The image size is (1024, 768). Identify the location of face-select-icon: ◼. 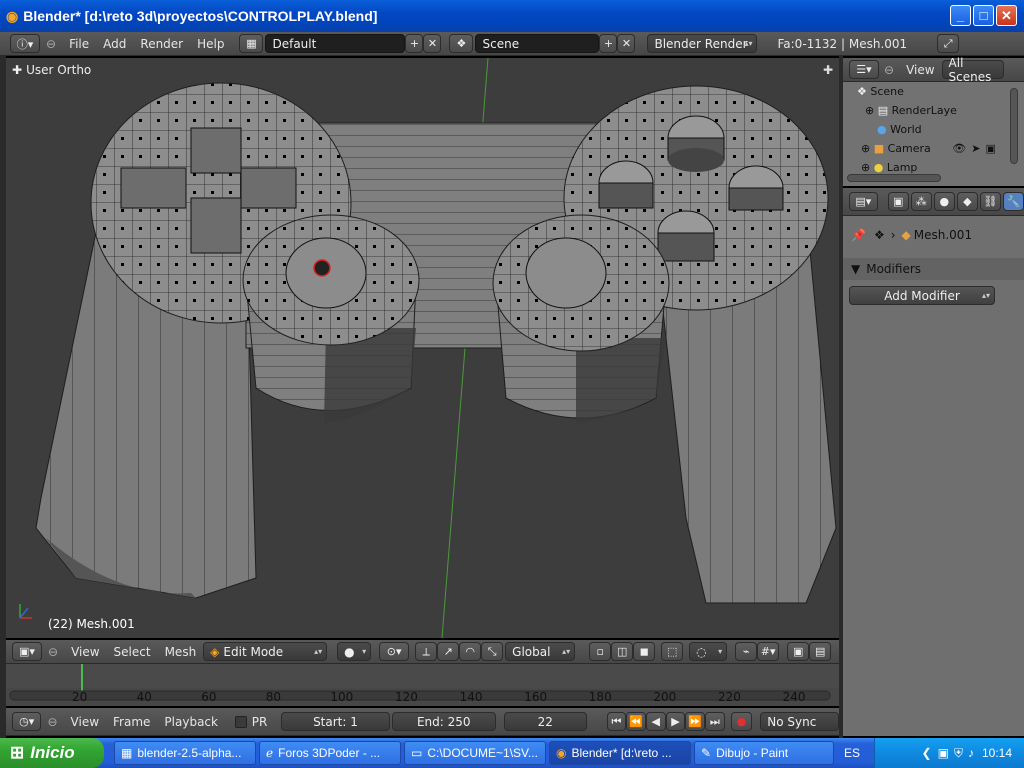
(644, 651).